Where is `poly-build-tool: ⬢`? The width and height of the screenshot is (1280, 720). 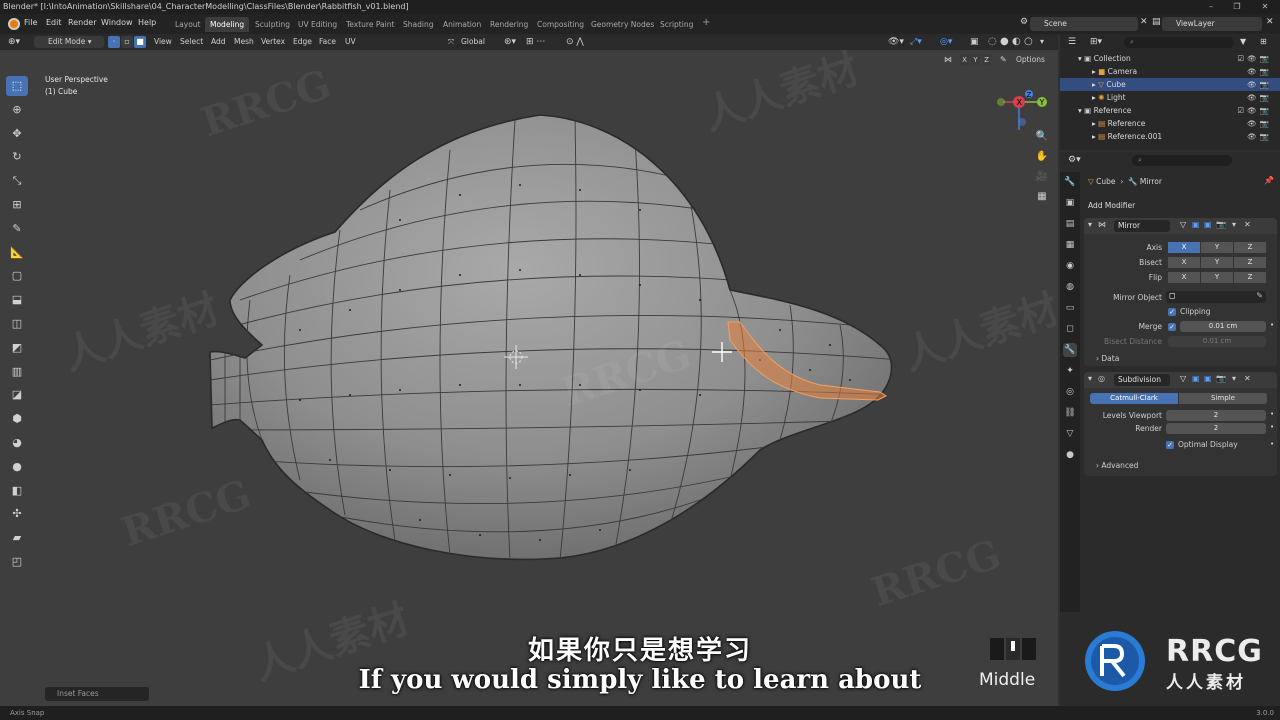 poly-build-tool: ⬢ is located at coordinates (17, 419).